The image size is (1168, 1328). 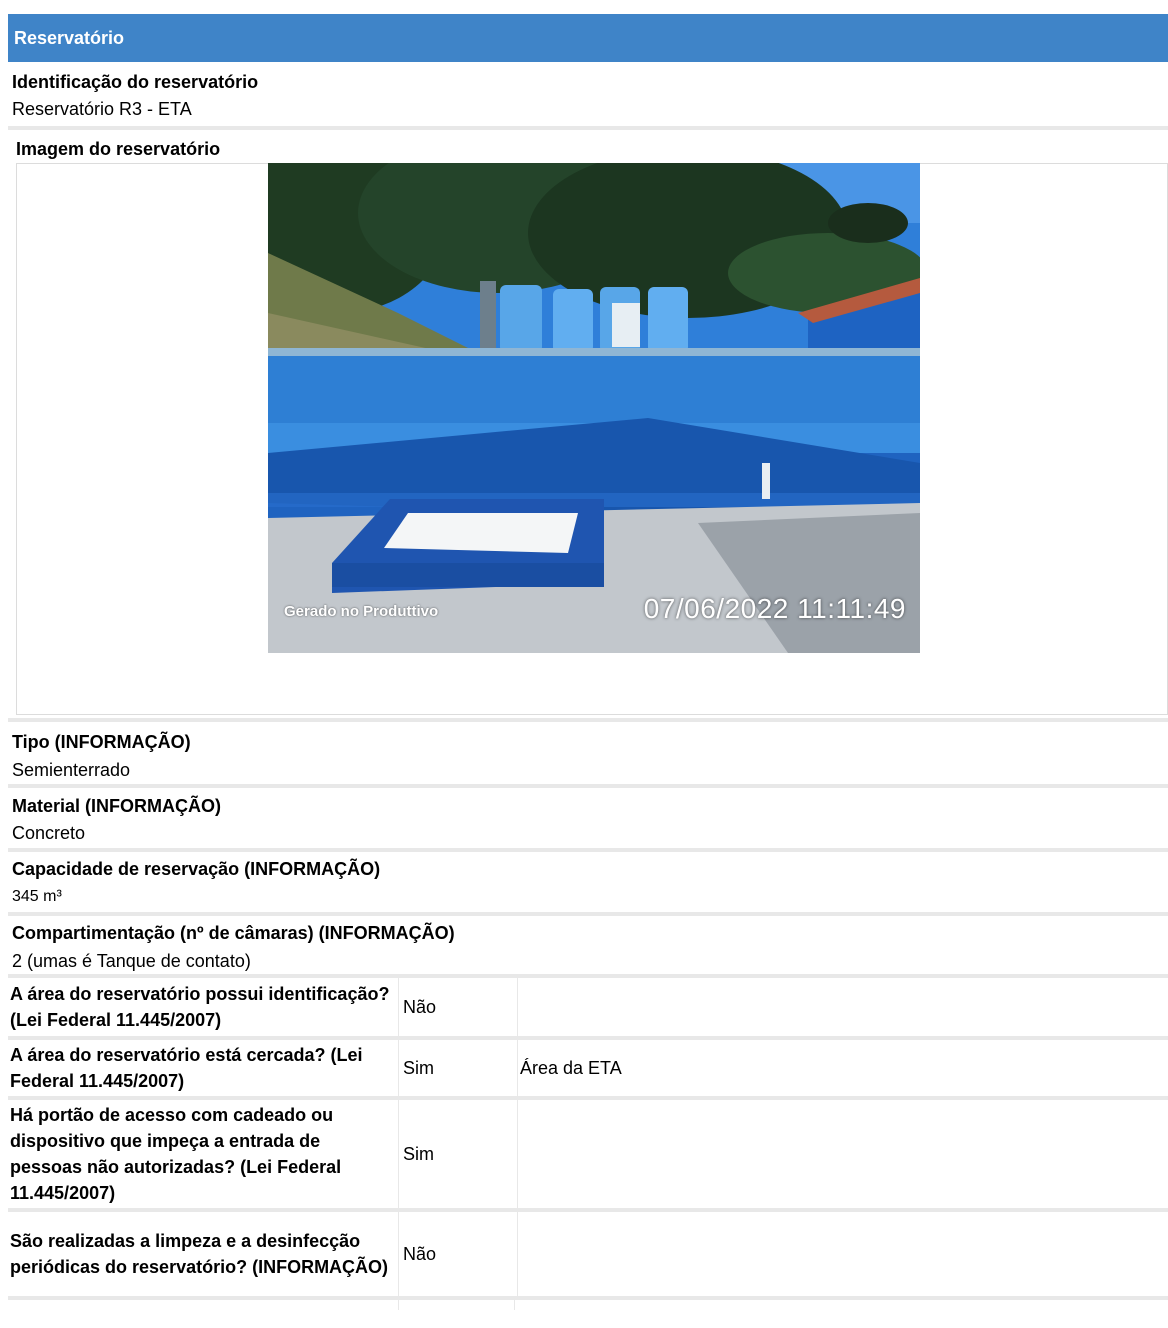 I want to click on watermark-timestamp: 07/06/2022 11:11:49, so click(x=774, y=608).